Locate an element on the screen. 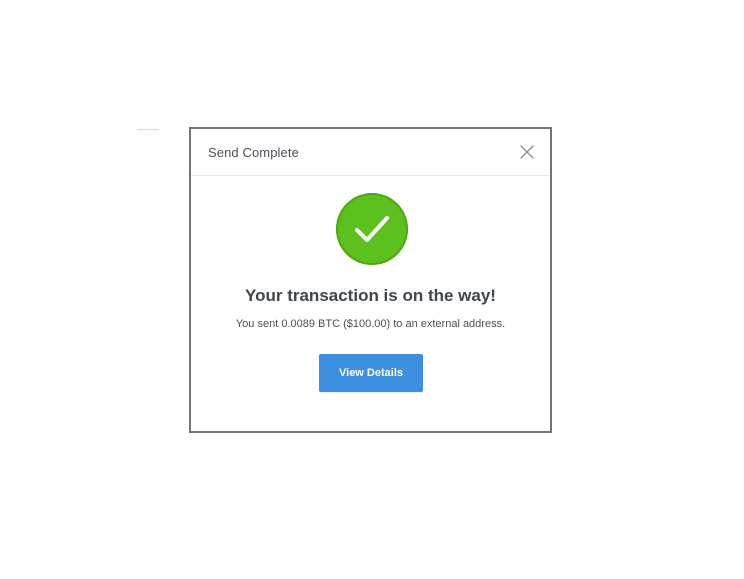 This screenshot has height=579, width=744. confirmation-headline: Your transaction is on the way! is located at coordinates (370, 295).